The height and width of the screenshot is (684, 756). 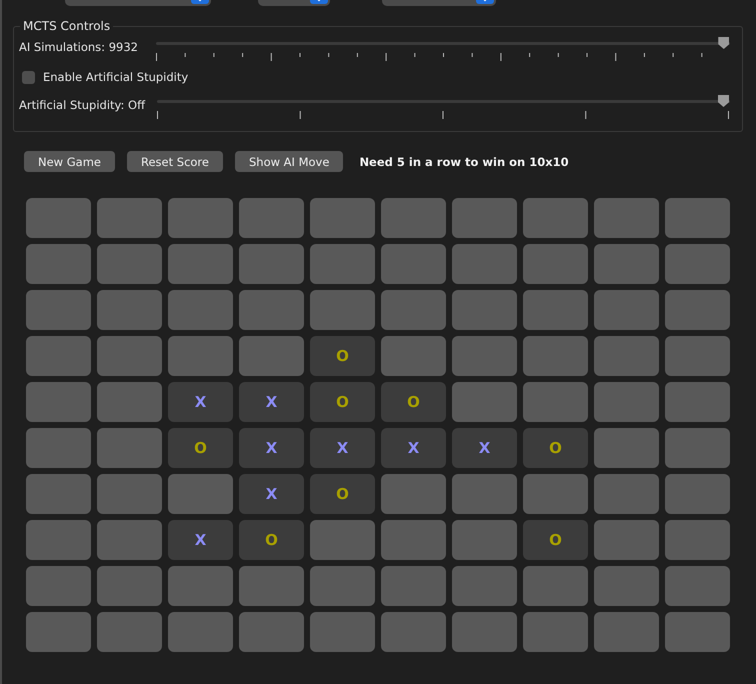 I want to click on action-button: Reset Score, so click(x=174, y=161).